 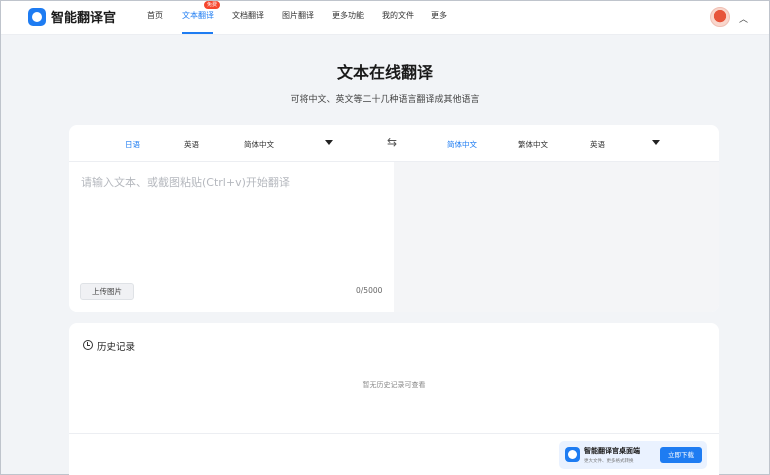 What do you see at coordinates (556, 237) in the screenshot?
I see `translation-output-area` at bounding box center [556, 237].